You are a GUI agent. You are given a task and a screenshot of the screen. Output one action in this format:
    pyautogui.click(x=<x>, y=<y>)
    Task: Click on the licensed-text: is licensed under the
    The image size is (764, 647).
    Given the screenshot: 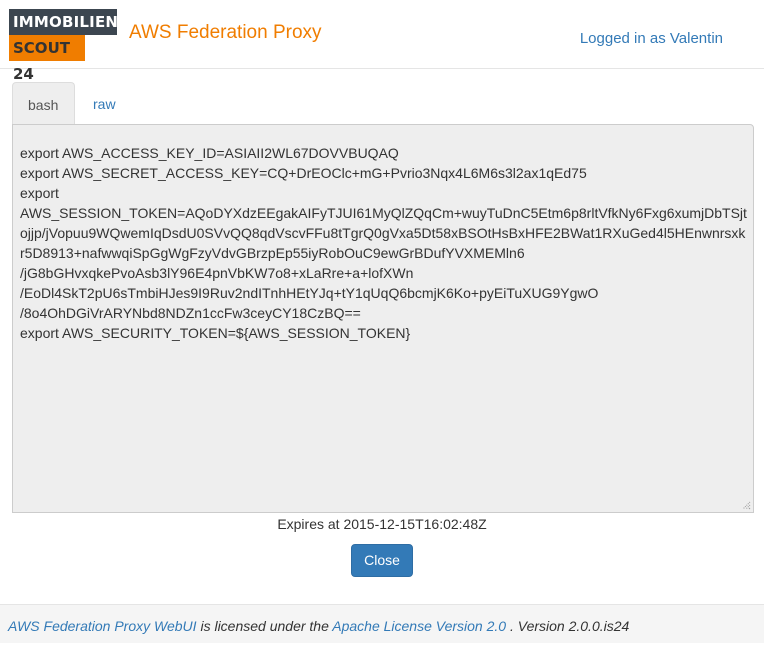 What is the action you would take?
    pyautogui.click(x=264, y=626)
    